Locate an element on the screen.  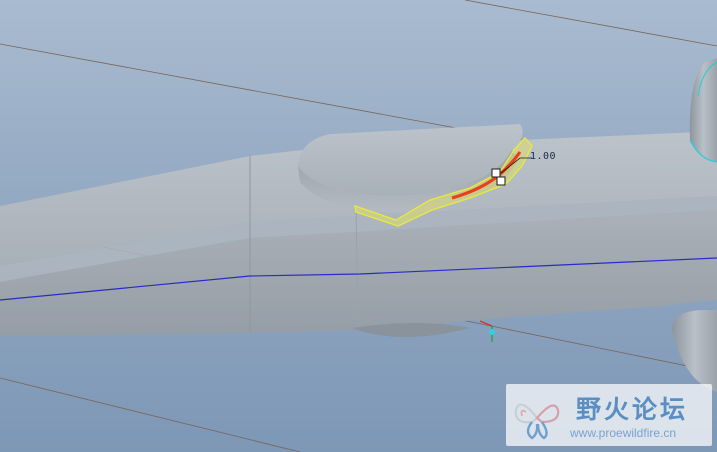
watermark-url: www.proewildfire.cn is located at coordinates (623, 433).